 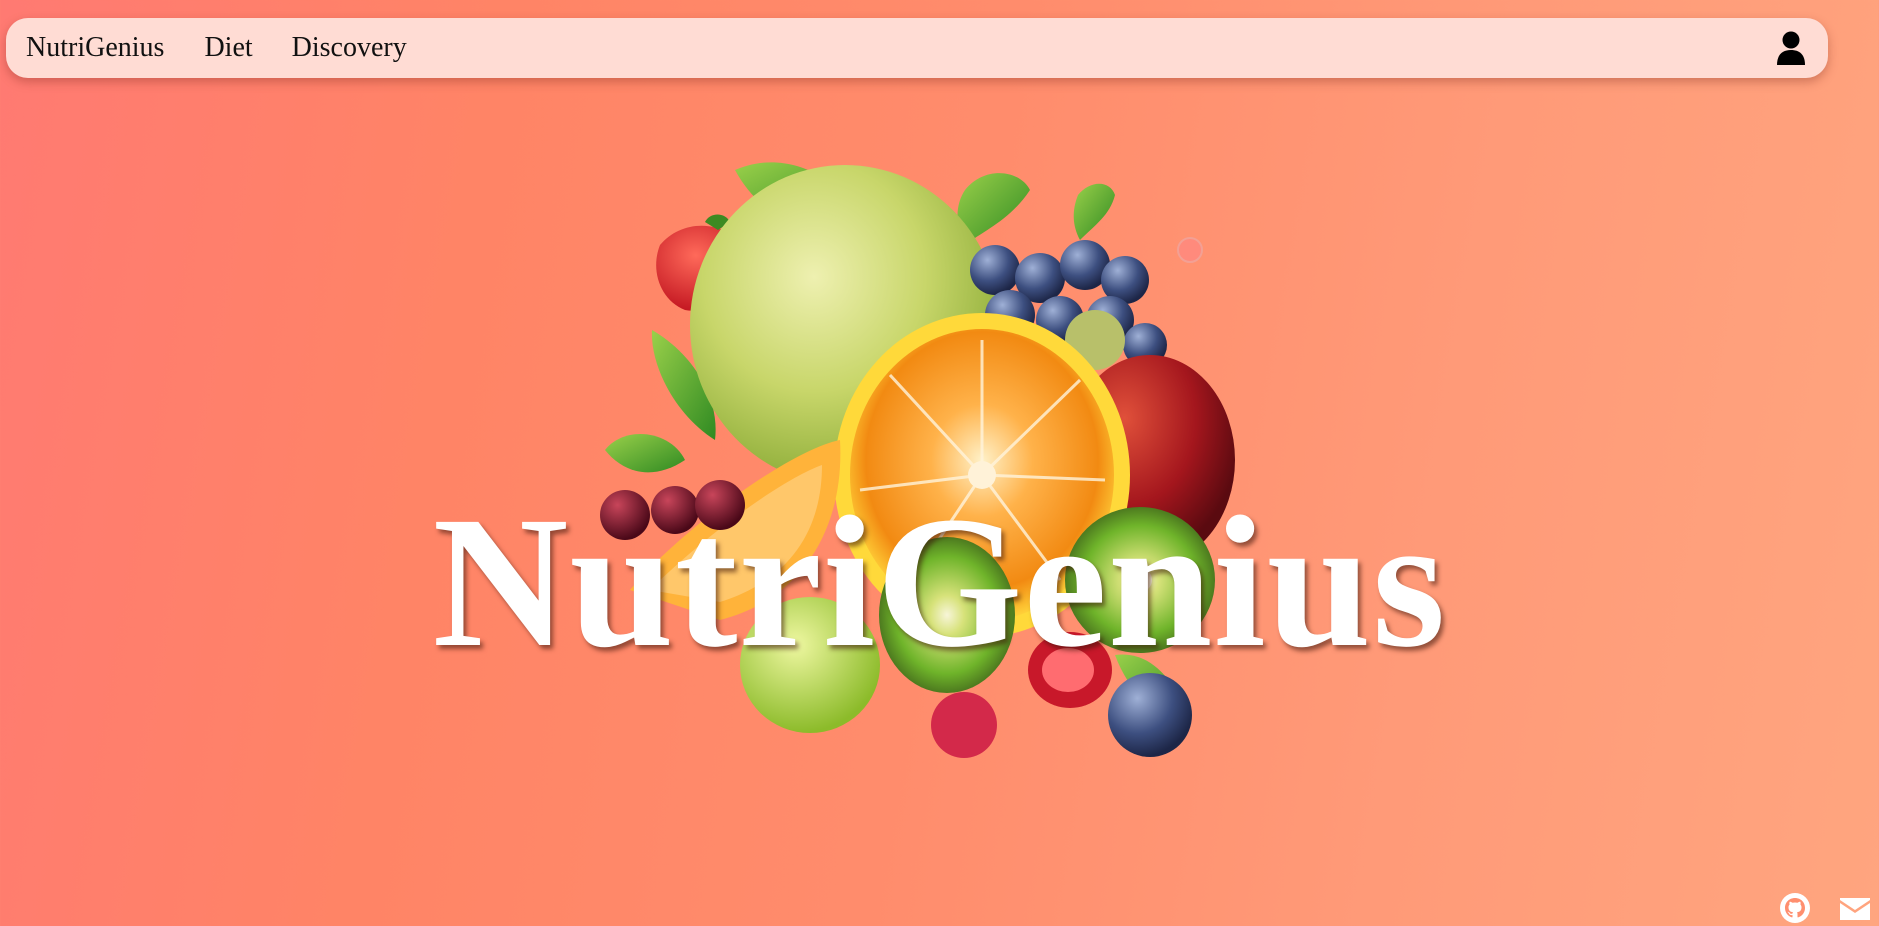 I want to click on nav-brand-link: NutriGenius, so click(x=95, y=48).